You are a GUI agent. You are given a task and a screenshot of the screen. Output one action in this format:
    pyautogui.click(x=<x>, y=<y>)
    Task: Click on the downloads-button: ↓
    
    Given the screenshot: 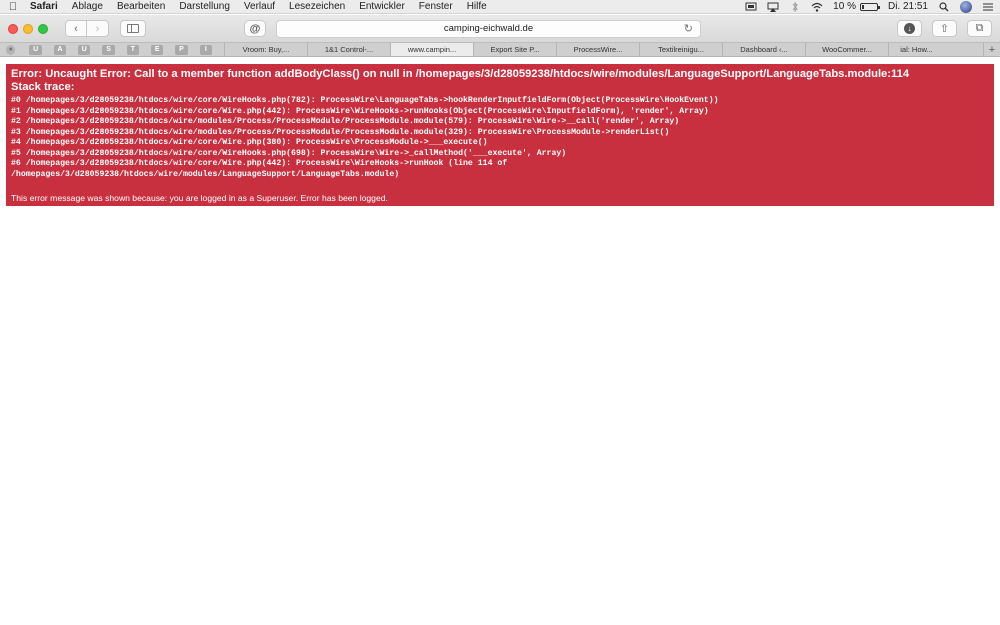 What is the action you would take?
    pyautogui.click(x=909, y=28)
    